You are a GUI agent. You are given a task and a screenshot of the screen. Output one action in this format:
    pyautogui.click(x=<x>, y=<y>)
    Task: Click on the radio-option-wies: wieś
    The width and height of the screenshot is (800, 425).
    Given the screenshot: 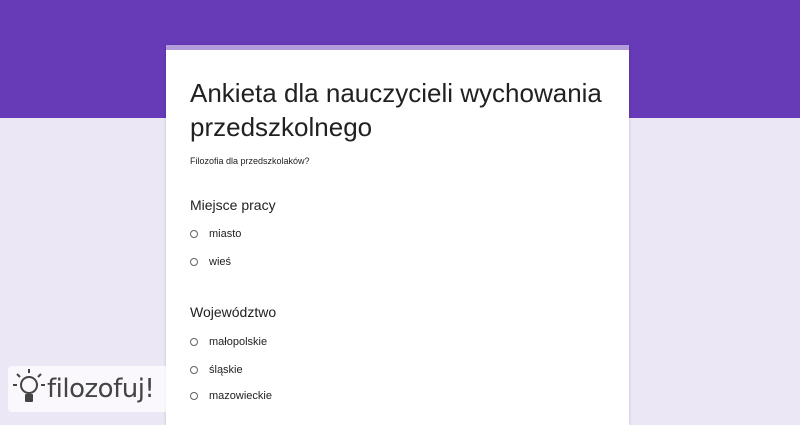 What is the action you would take?
    pyautogui.click(x=210, y=262)
    